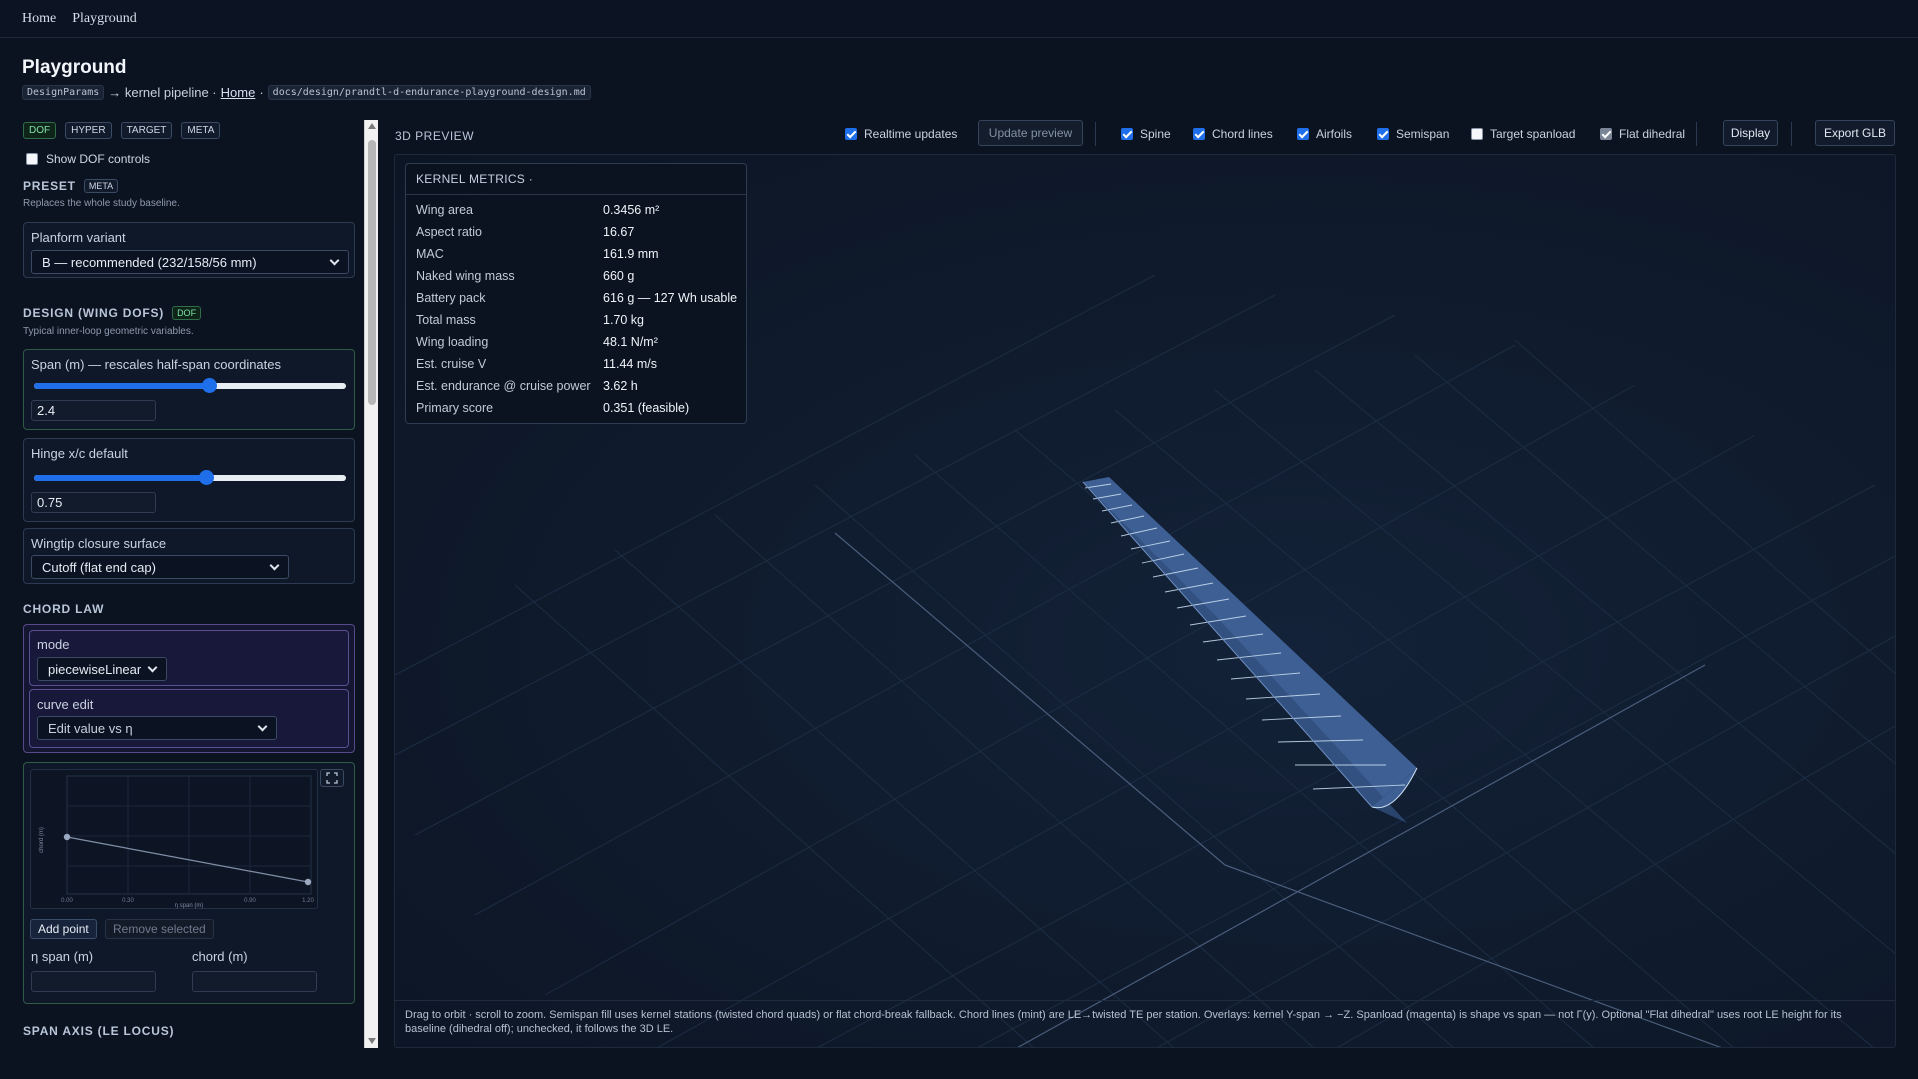  I want to click on span-slider, so click(190, 385).